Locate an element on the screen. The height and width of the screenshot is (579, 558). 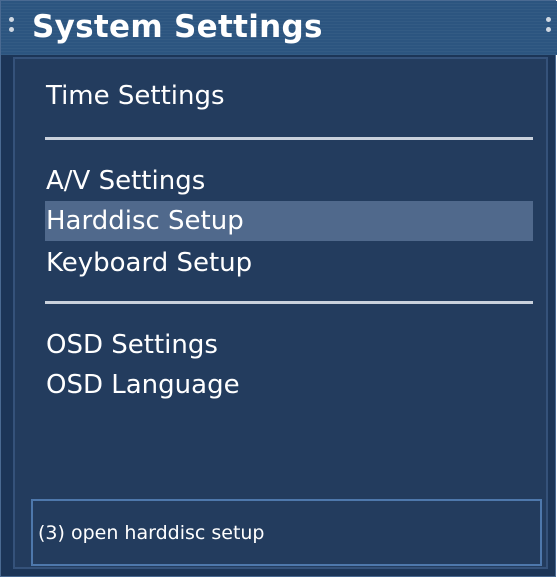
menu-item-osd-settings: OSD Settings is located at coordinates (289, 345).